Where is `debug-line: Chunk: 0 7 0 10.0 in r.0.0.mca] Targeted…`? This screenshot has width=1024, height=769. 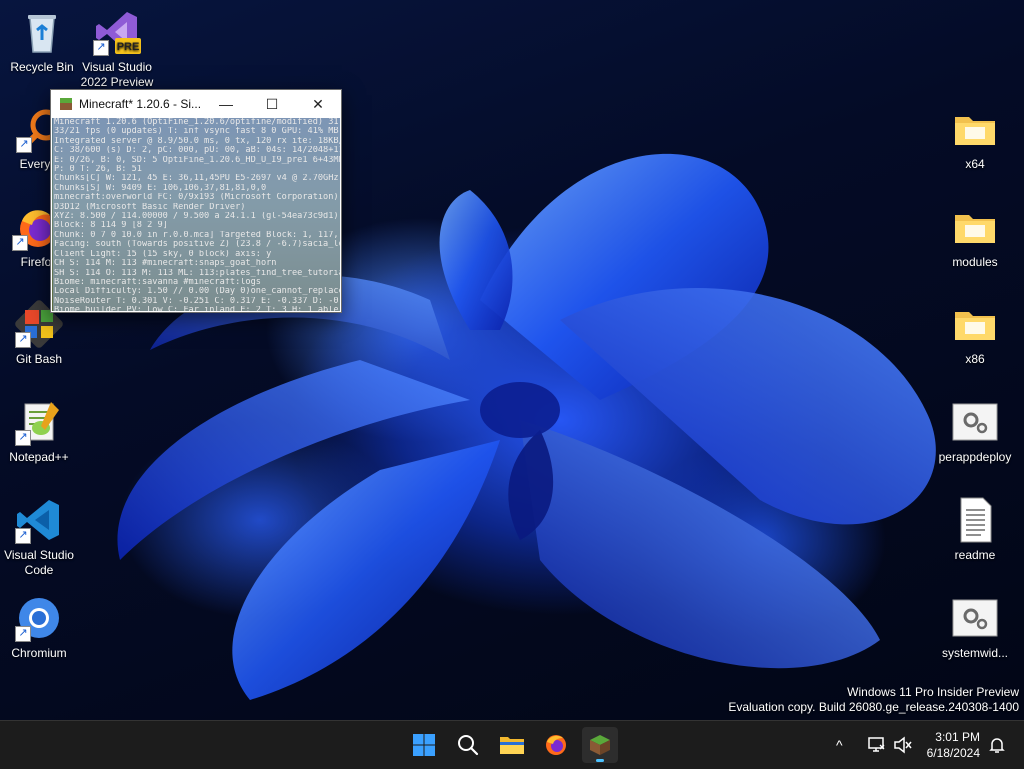
debug-line: Chunk: 0 7 0 10.0 in r.0.0.mca] Targeted… is located at coordinates (196, 235).